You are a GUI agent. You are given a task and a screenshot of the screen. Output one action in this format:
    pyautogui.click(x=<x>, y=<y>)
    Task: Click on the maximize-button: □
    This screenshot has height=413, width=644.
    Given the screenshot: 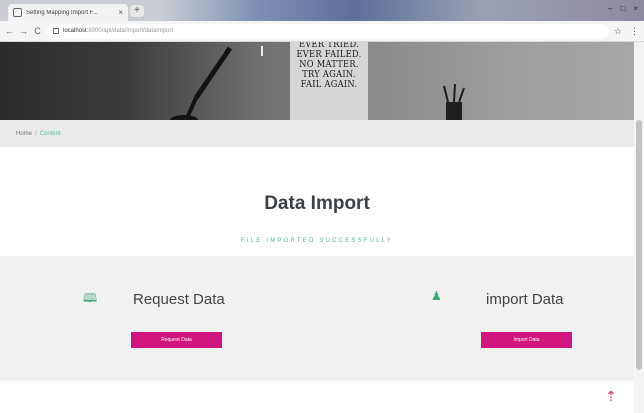 What is the action you would take?
    pyautogui.click(x=622, y=8)
    